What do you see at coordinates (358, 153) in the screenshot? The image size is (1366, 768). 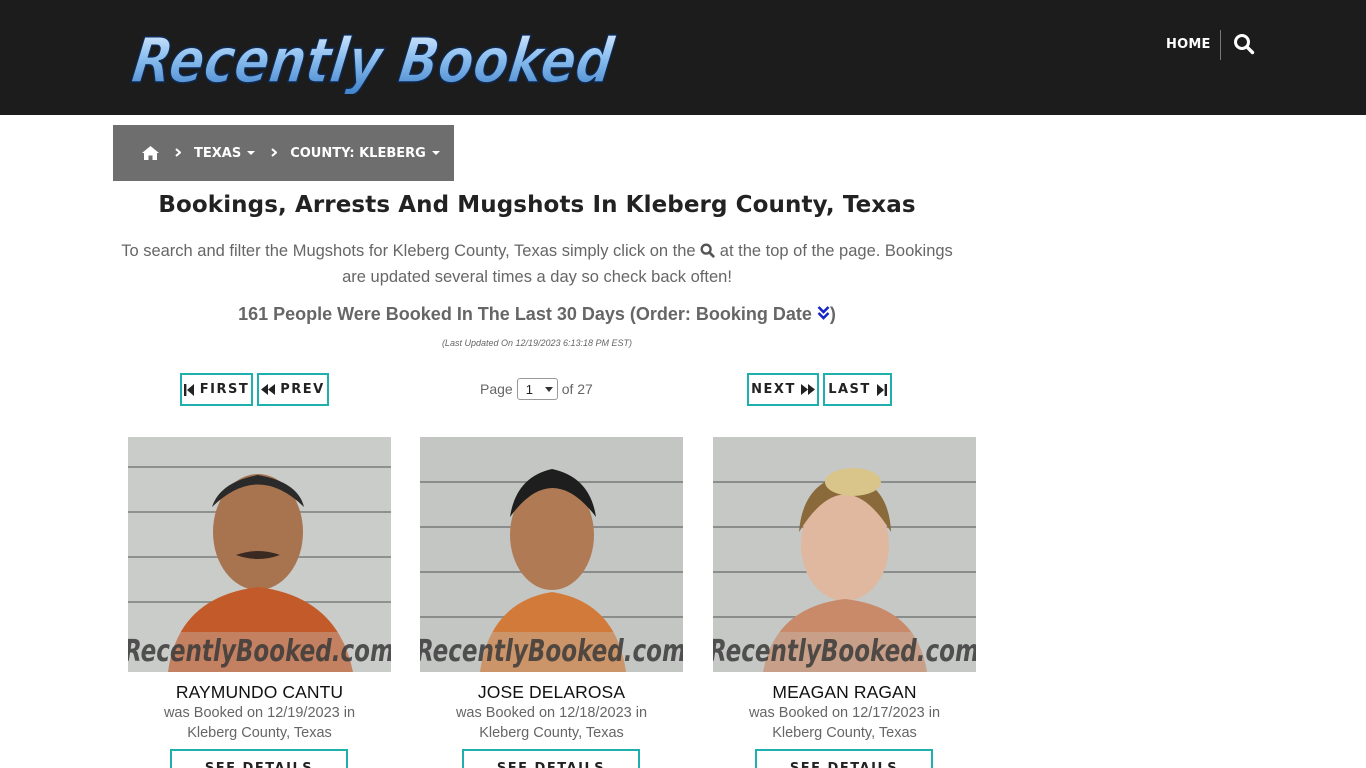 I see `breadcrumb-county-label: COUNTY: KLEBERG` at bounding box center [358, 153].